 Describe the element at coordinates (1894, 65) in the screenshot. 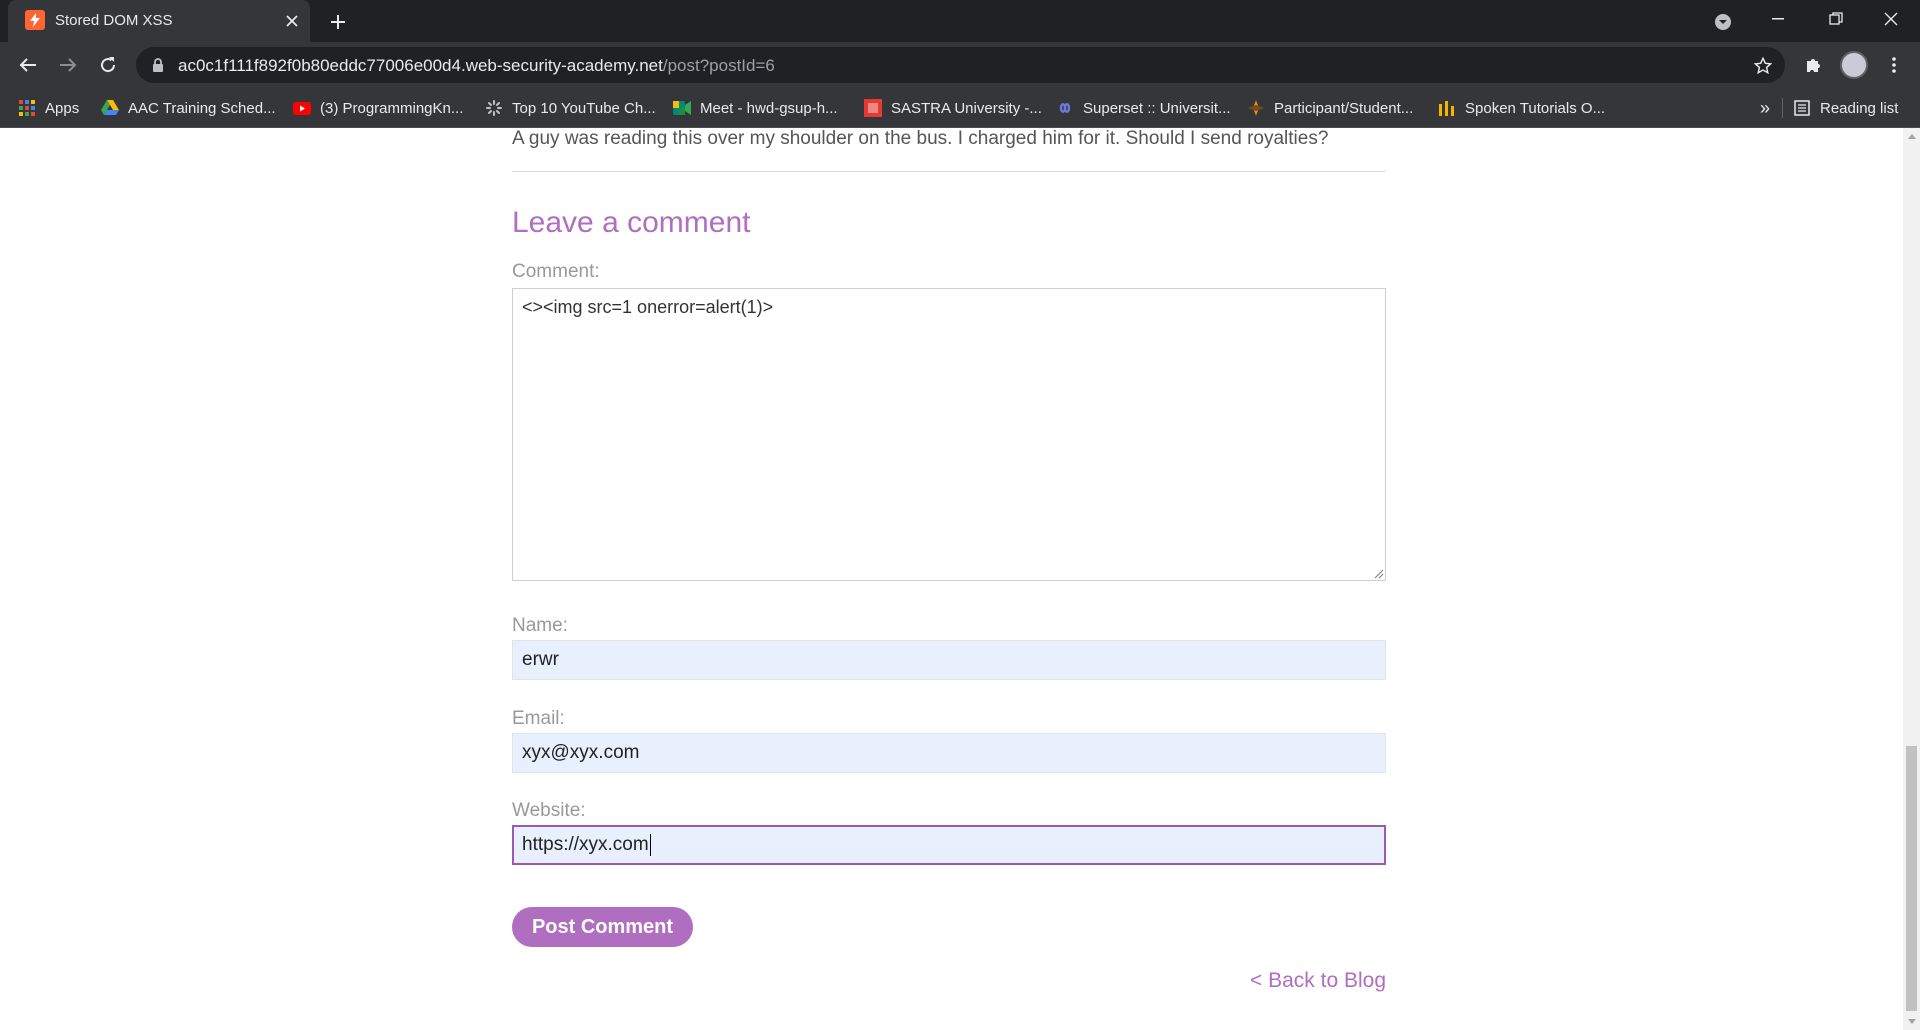

I see `browser-menu-icon` at that location.